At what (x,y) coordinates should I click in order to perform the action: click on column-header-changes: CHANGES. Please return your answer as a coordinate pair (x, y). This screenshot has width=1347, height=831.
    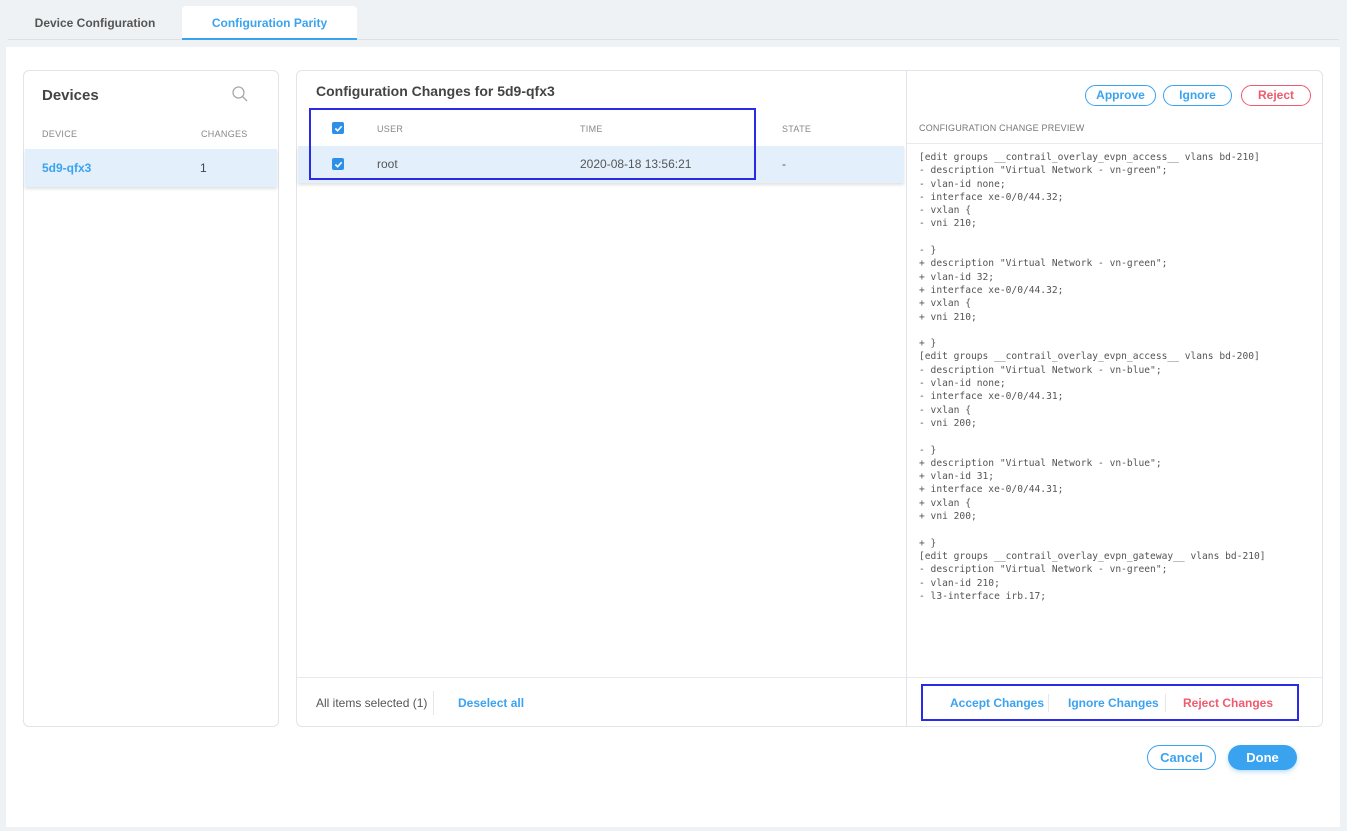
    Looking at the image, I should click on (224, 134).